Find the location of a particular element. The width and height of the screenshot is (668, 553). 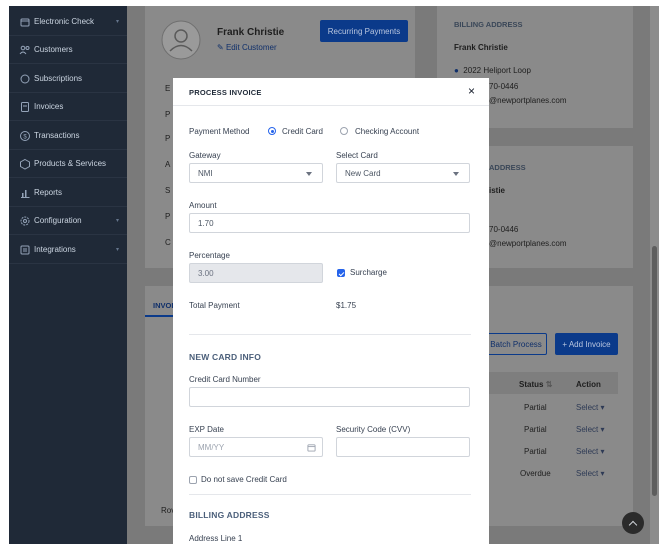

sidebar-item-integrations: Integrations ▾ is located at coordinates (68, 250).